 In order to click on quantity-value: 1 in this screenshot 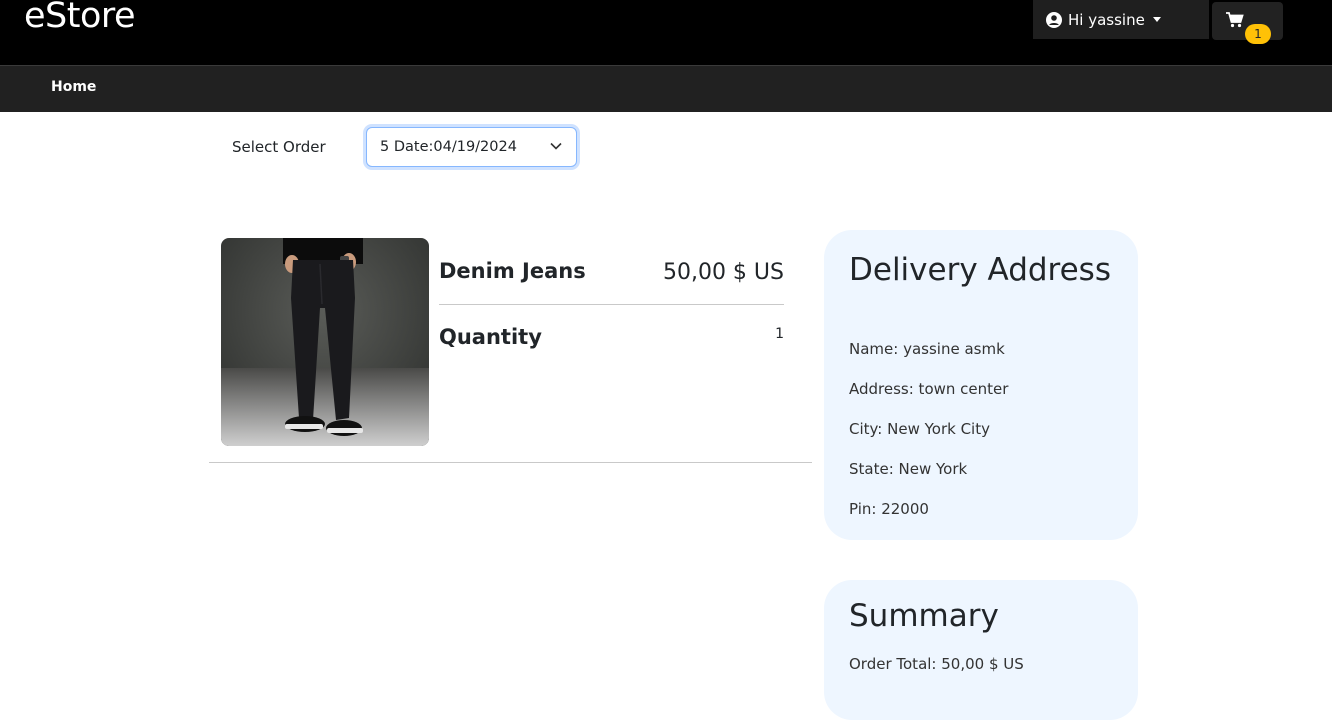, I will do `click(779, 334)`.